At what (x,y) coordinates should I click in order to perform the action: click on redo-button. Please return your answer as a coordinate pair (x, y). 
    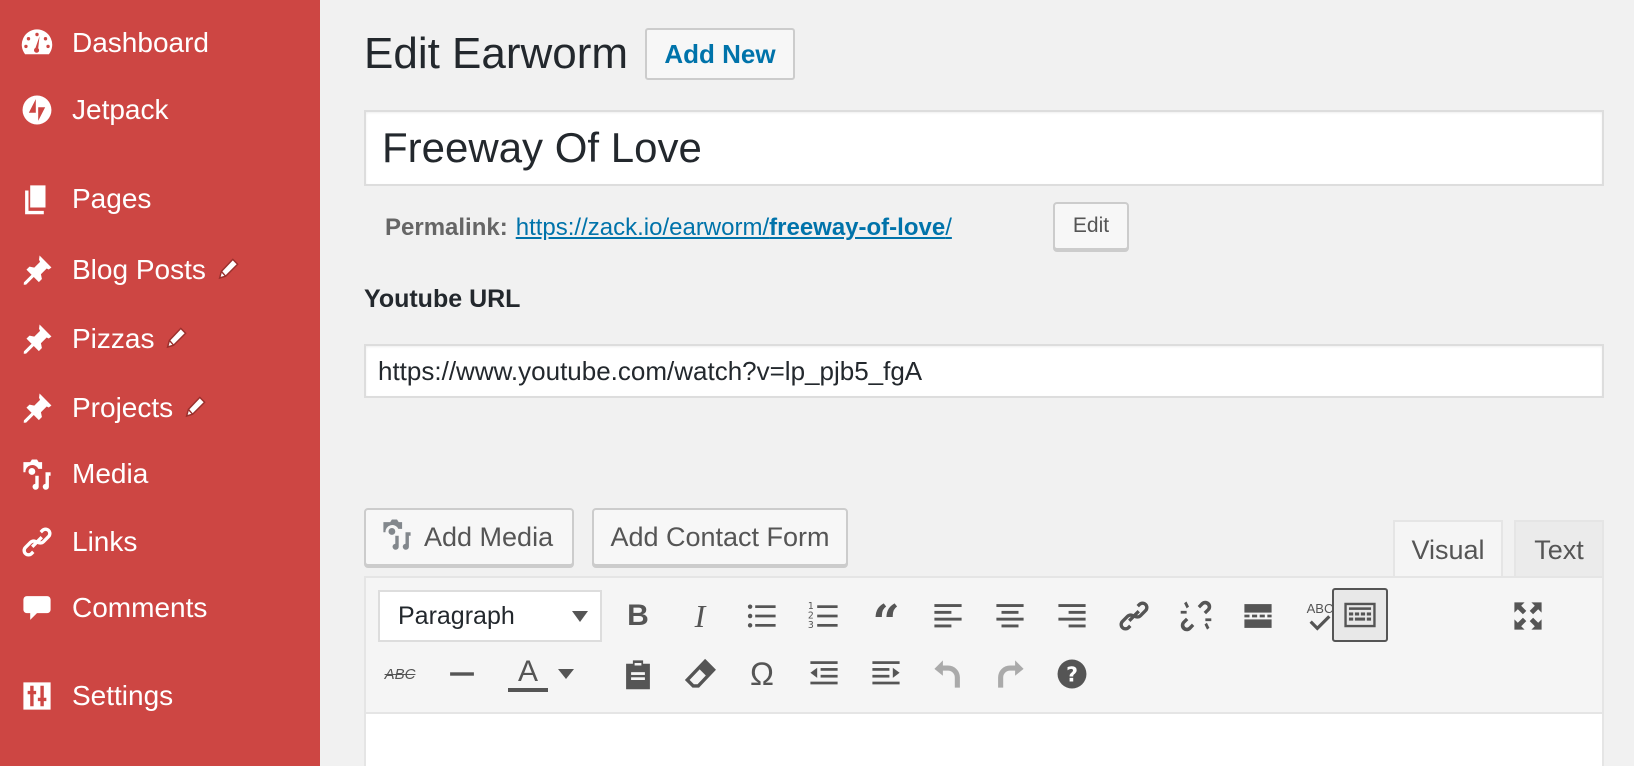
    Looking at the image, I should click on (1010, 674).